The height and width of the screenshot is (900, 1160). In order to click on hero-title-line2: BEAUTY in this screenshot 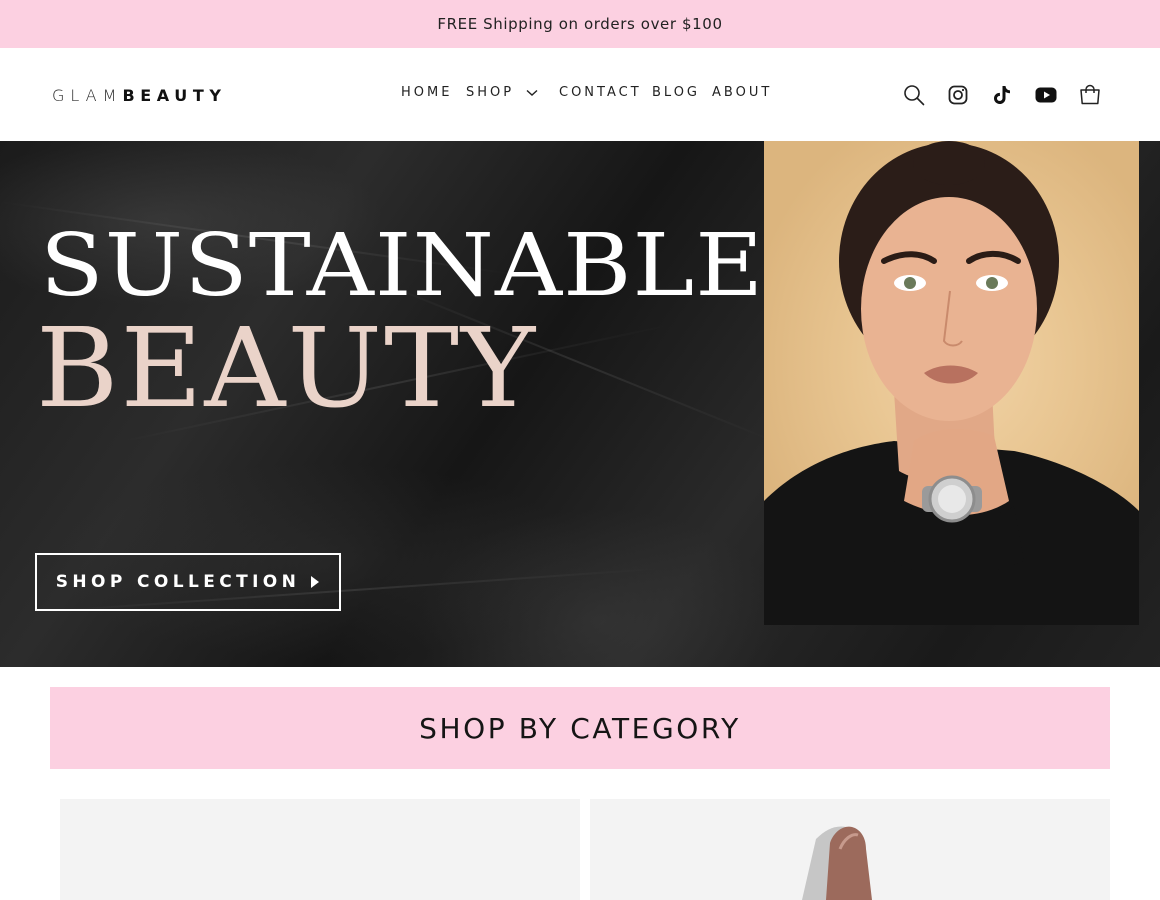, I will do `click(287, 368)`.